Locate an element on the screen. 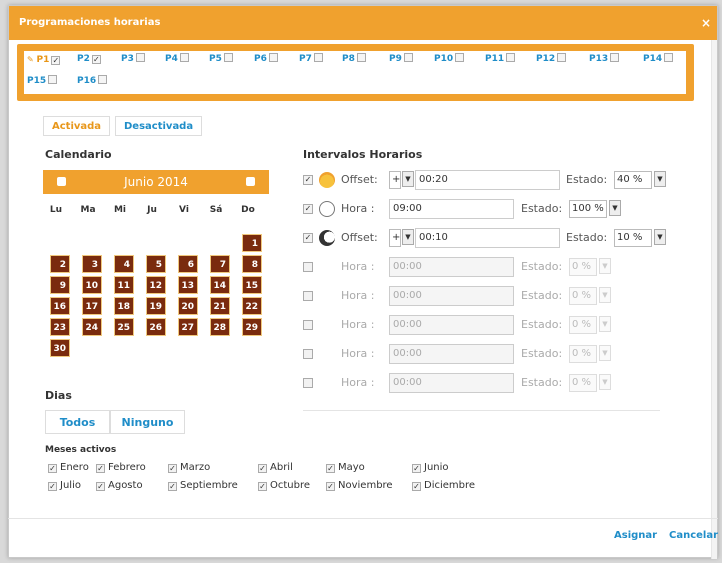 This screenshot has height=563, width=722. calendar-day: 26 is located at coordinates (156, 327).